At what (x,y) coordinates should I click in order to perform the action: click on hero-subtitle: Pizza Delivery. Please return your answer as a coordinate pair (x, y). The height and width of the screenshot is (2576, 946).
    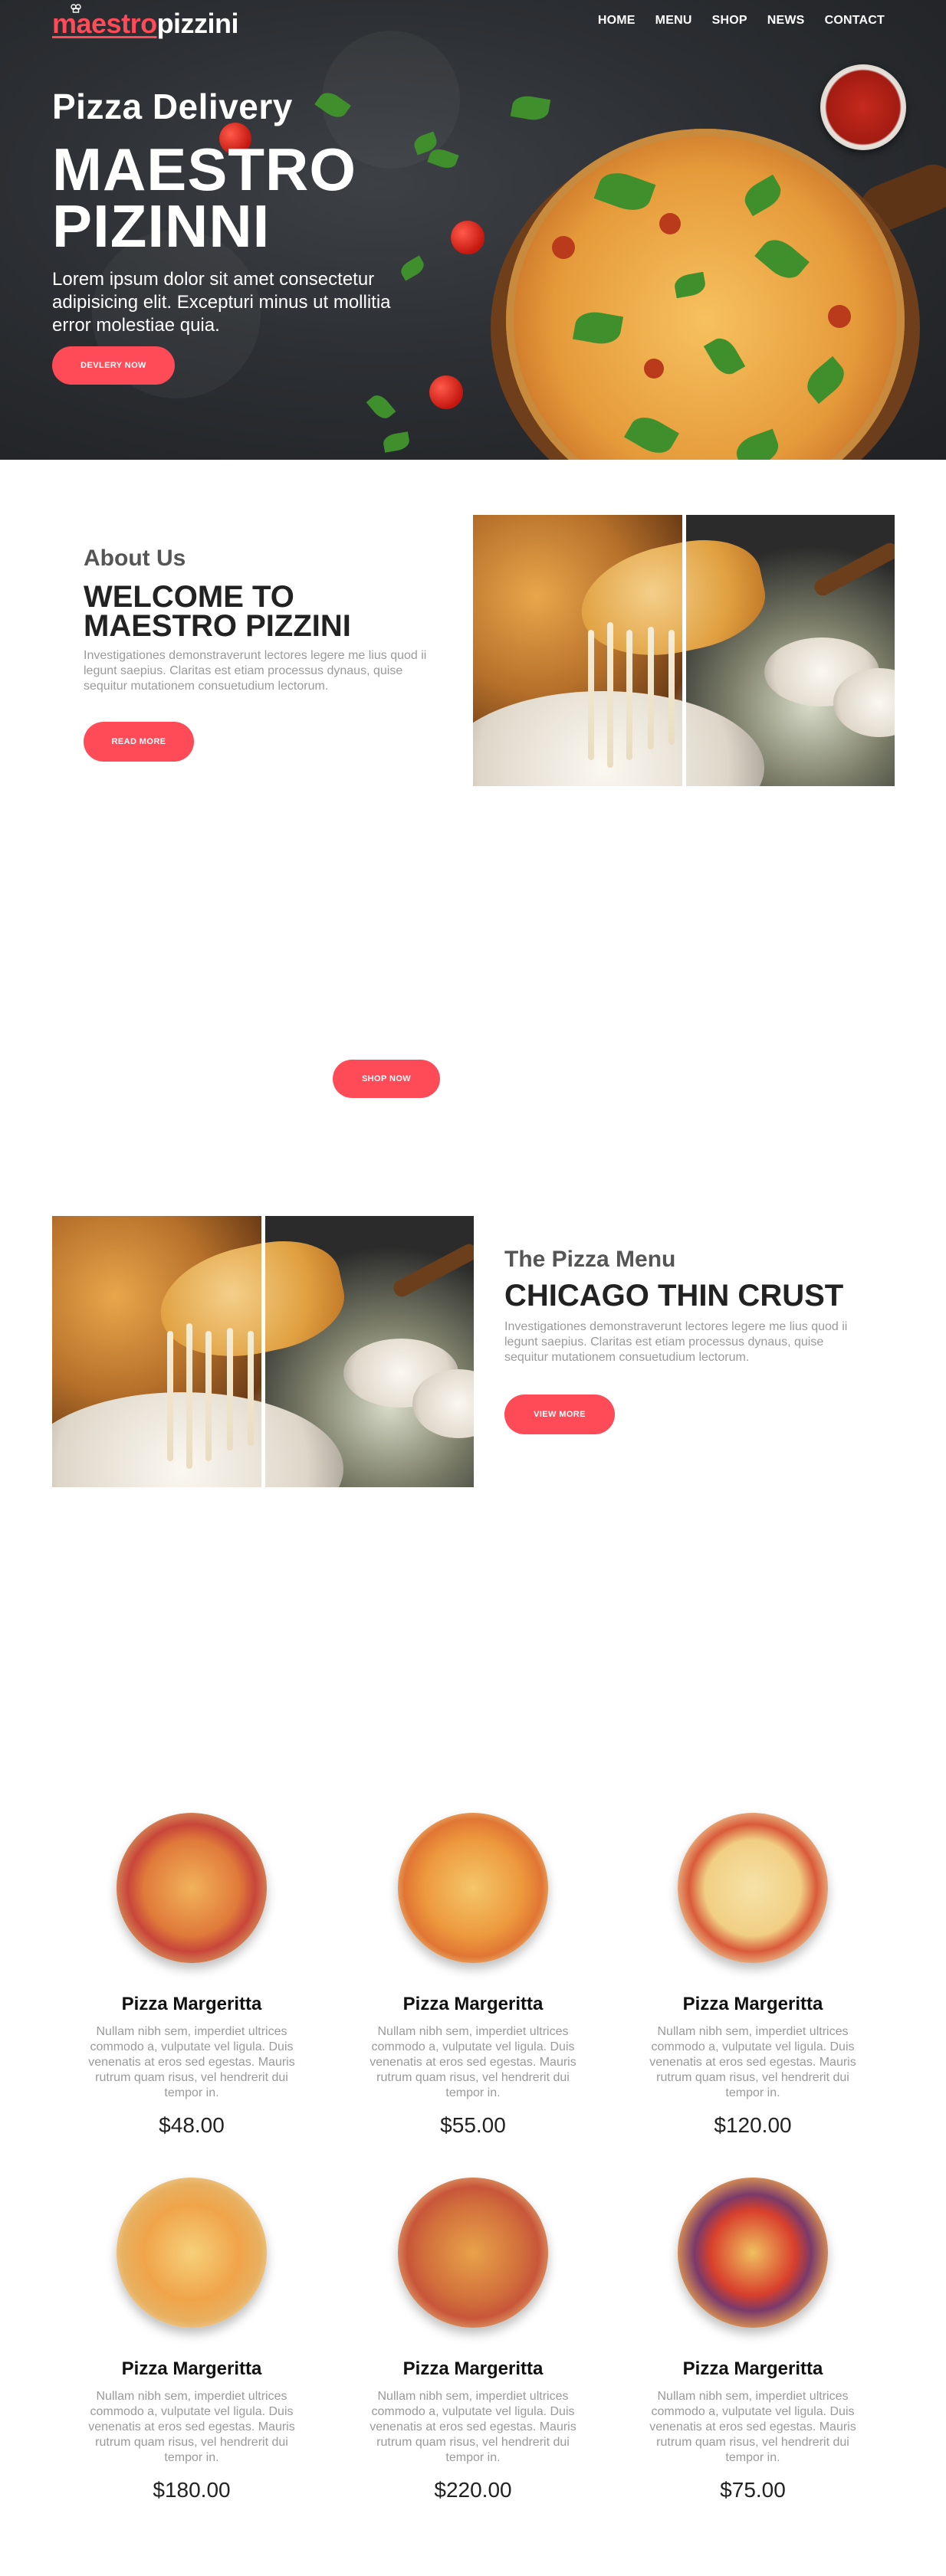
    Looking at the image, I should click on (172, 107).